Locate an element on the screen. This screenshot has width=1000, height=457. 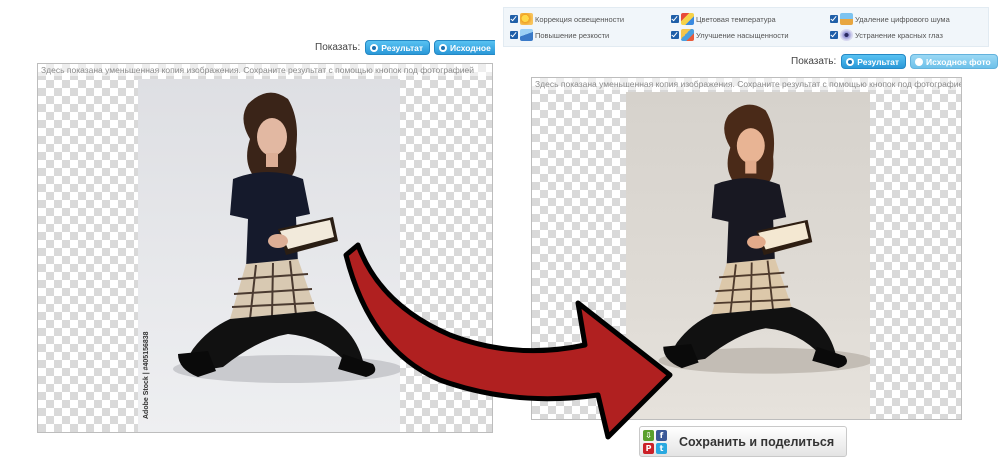
right-result-radio is located at coordinates (850, 61).